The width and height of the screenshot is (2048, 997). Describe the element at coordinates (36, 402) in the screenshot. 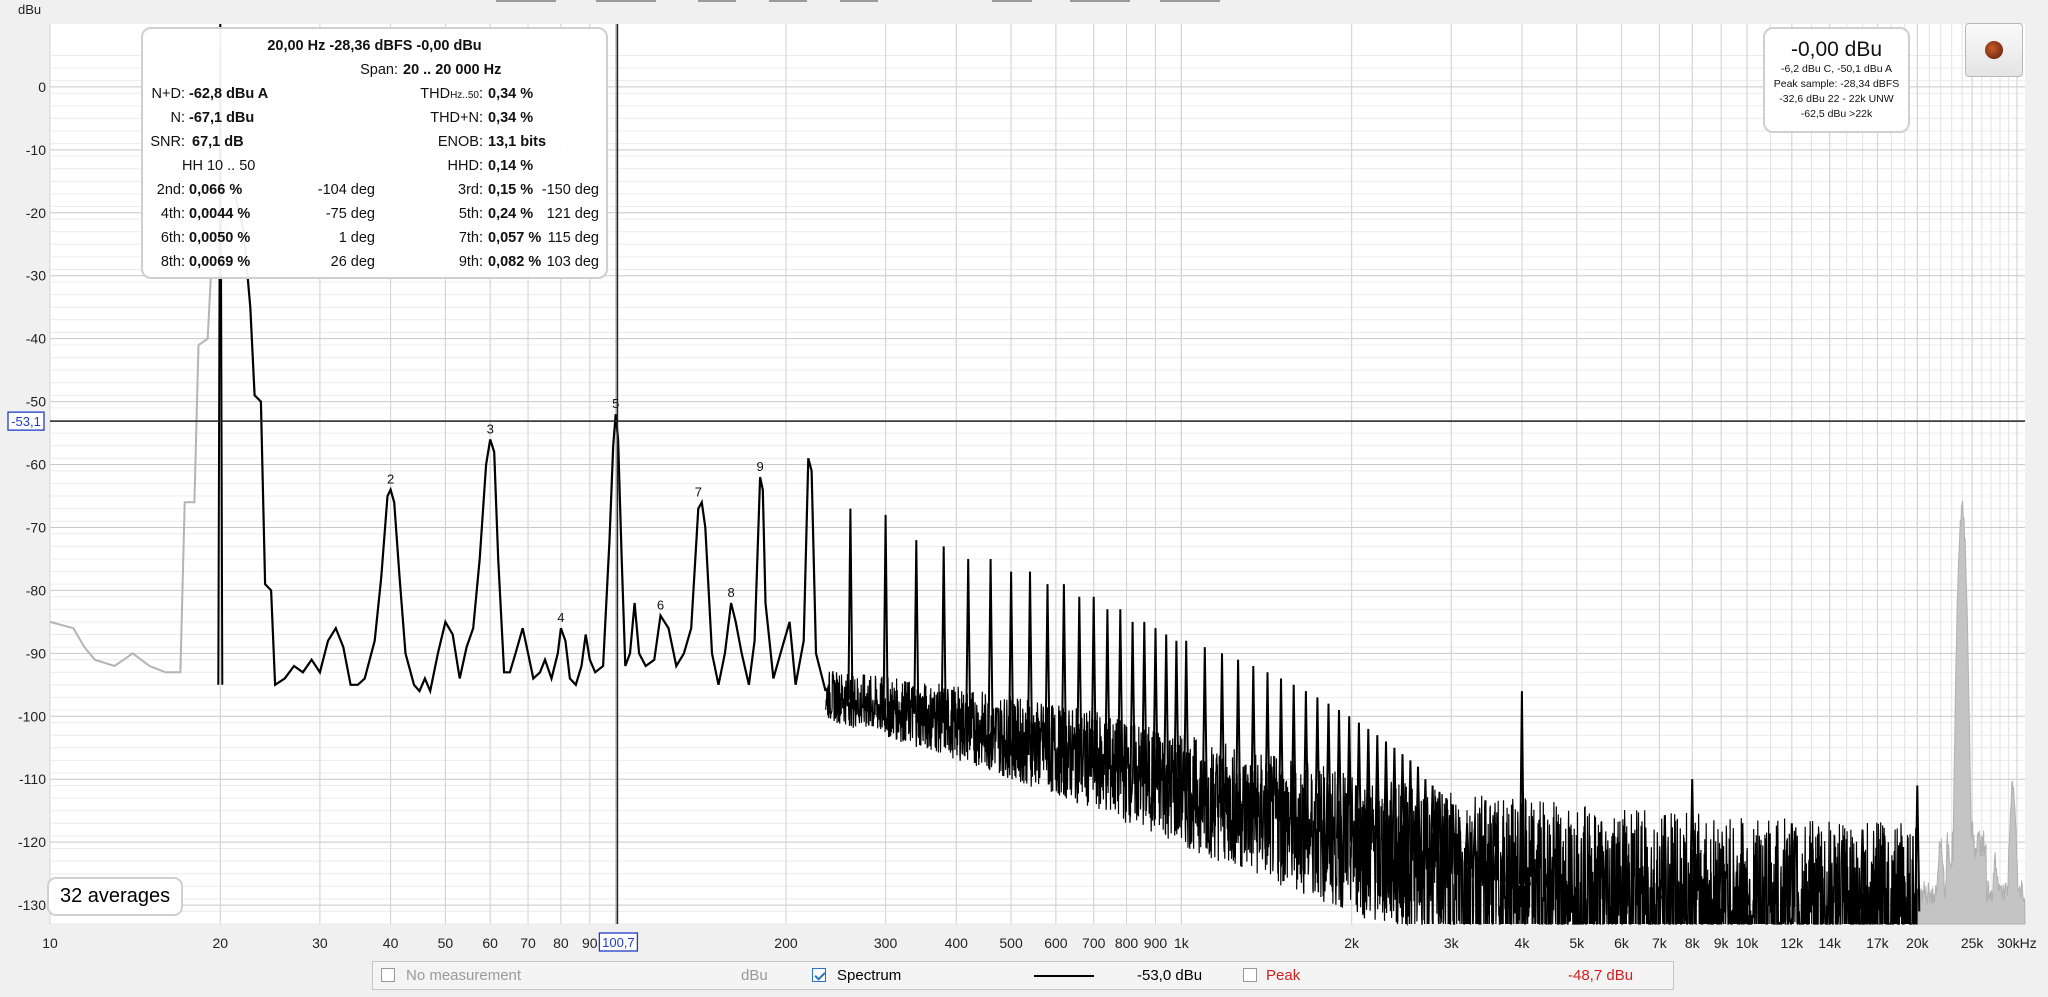

I see `y-tick-label: -50` at that location.